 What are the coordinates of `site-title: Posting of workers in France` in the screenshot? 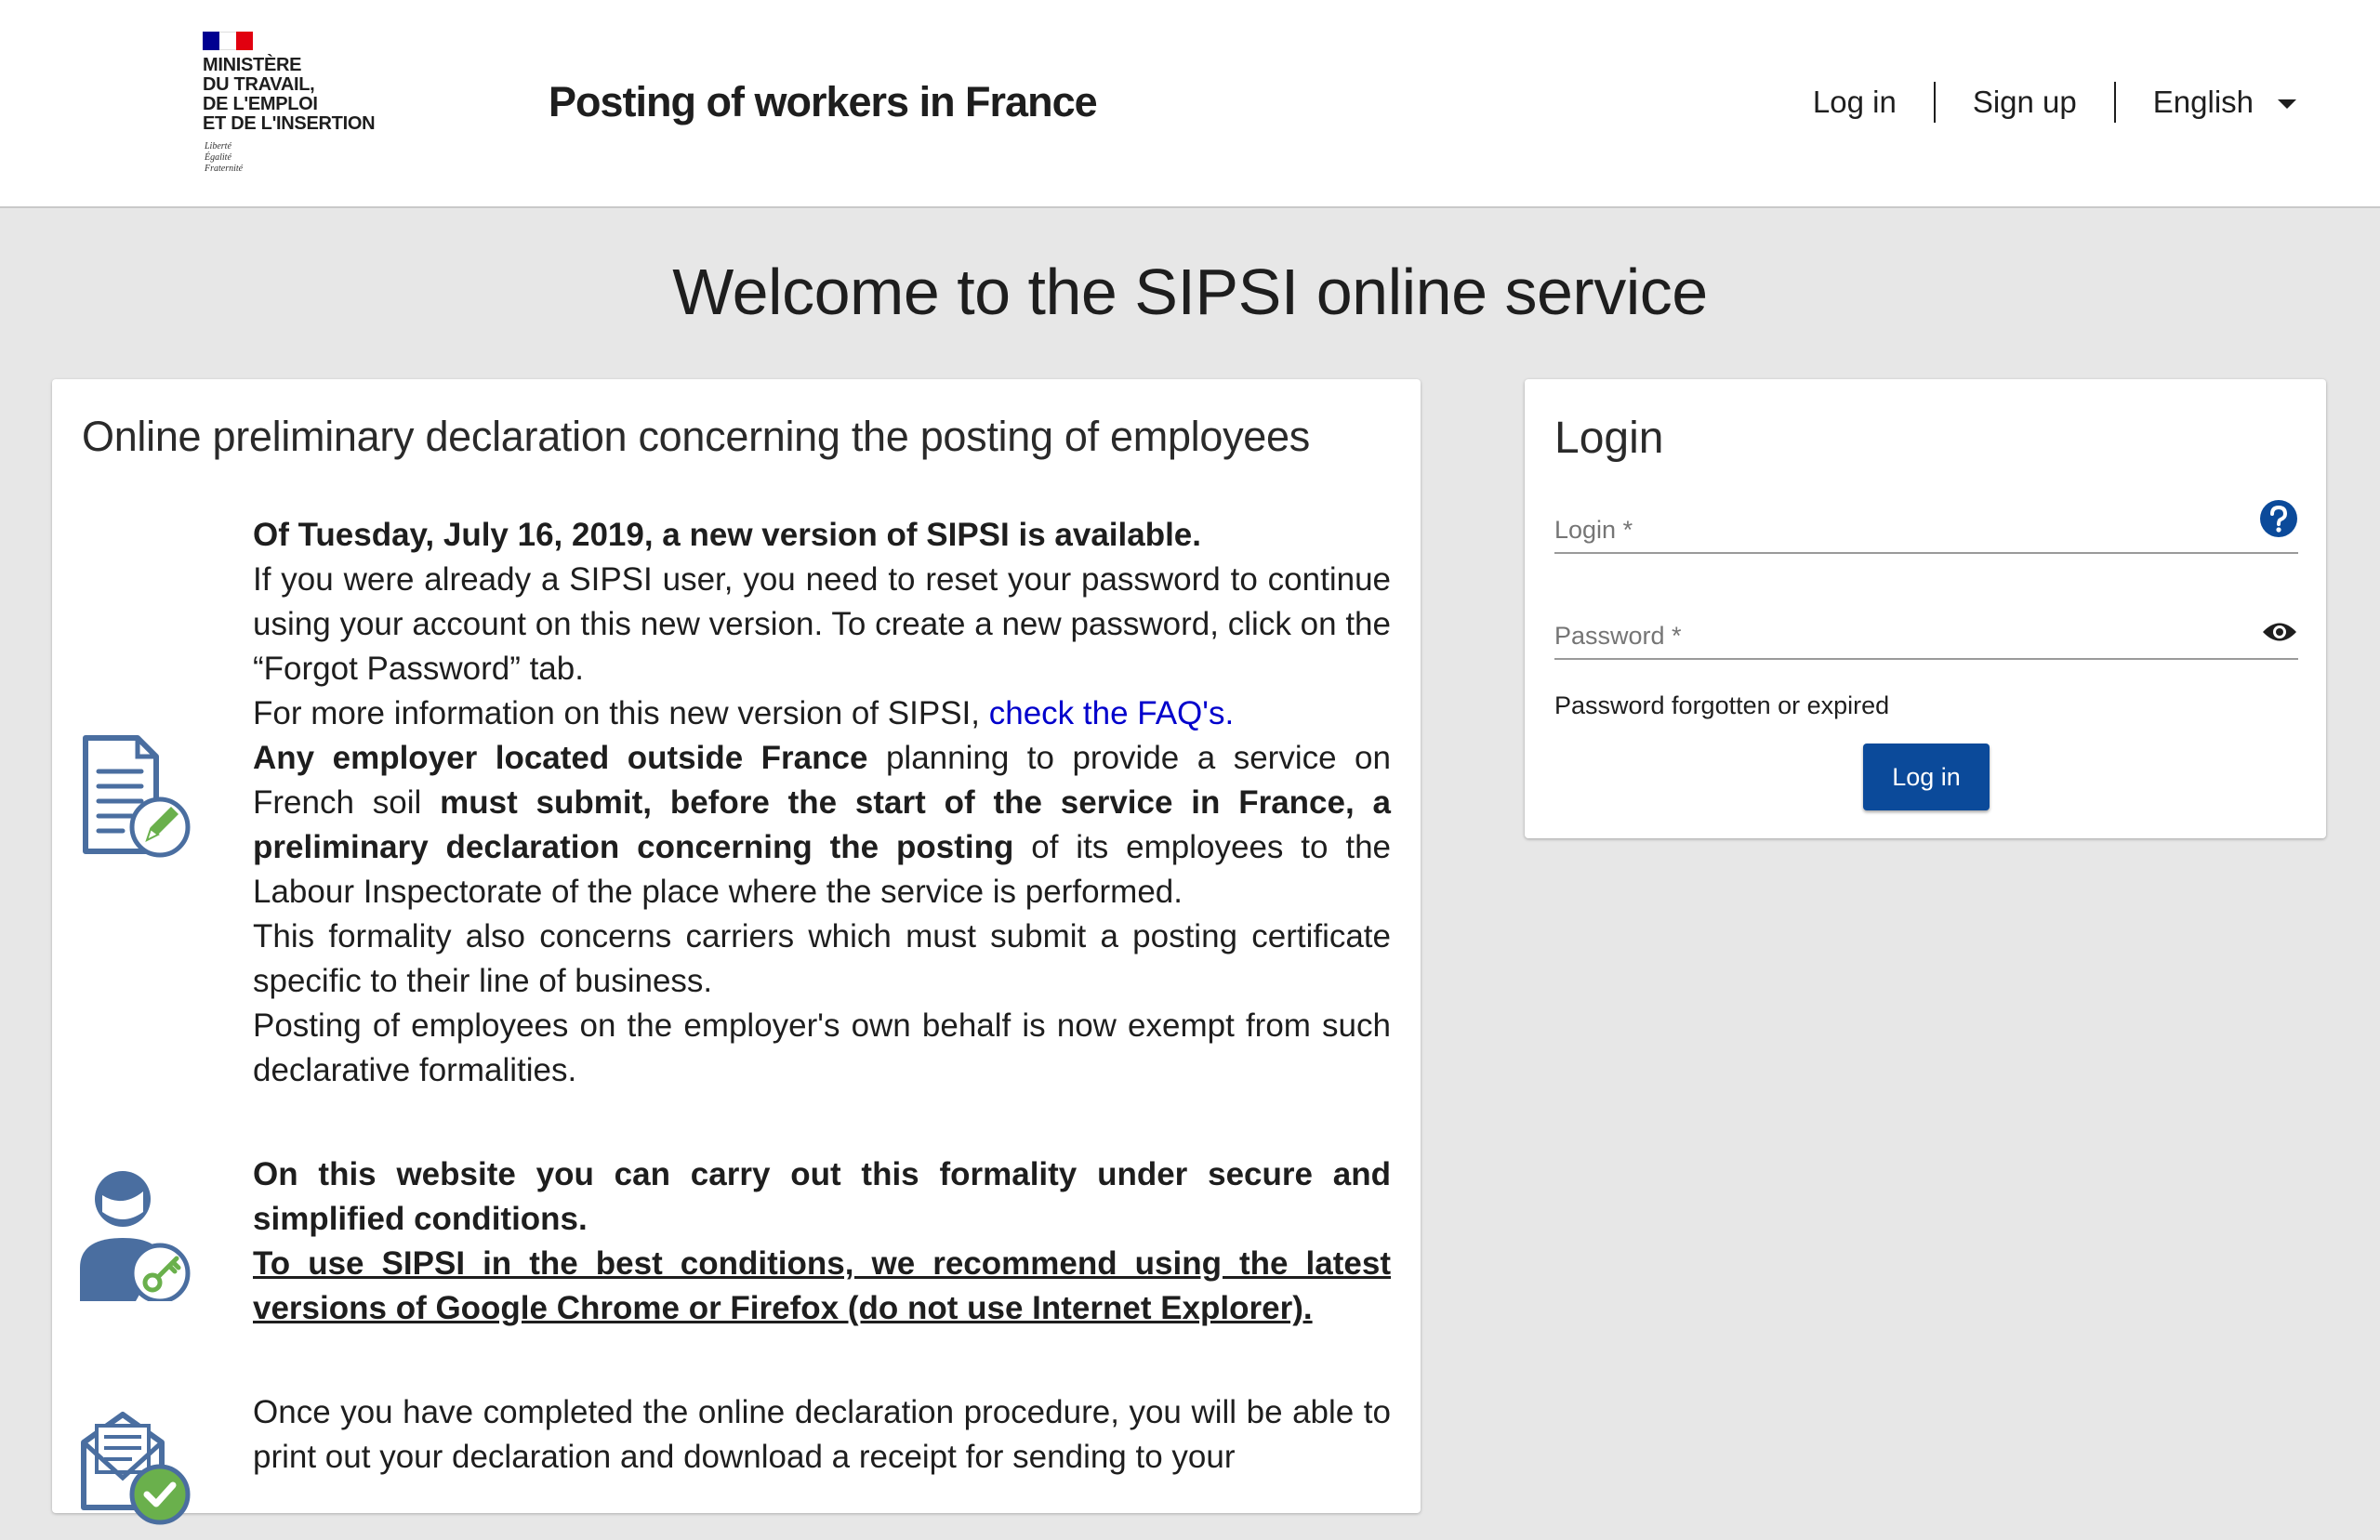 It's located at (823, 102).